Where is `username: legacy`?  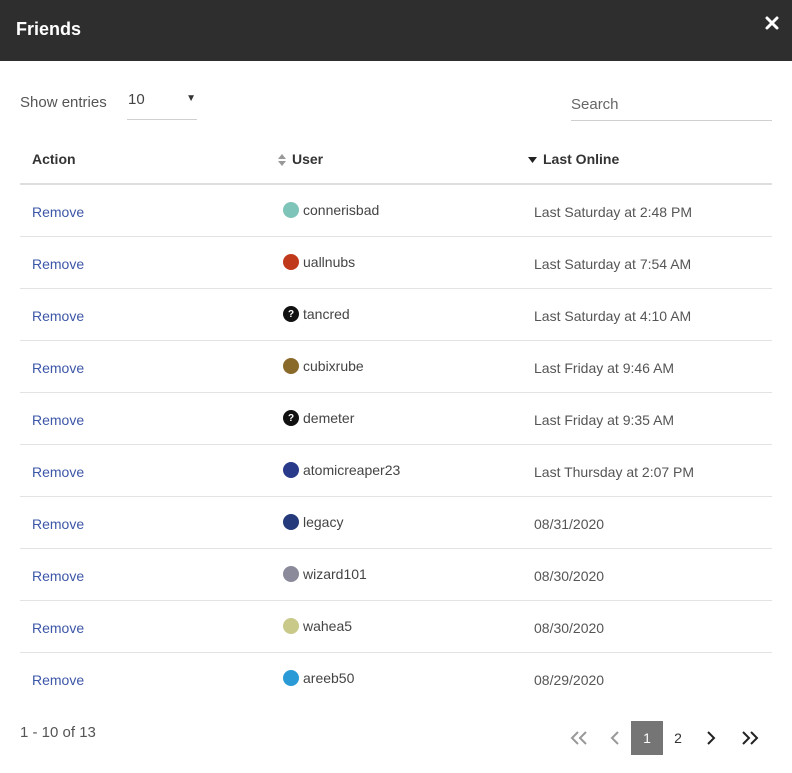
username: legacy is located at coordinates (323, 522).